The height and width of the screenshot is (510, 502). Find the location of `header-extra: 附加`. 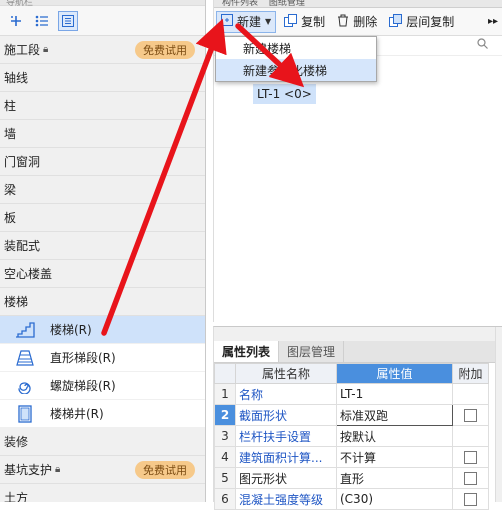

header-extra: 附加 is located at coordinates (470, 373).